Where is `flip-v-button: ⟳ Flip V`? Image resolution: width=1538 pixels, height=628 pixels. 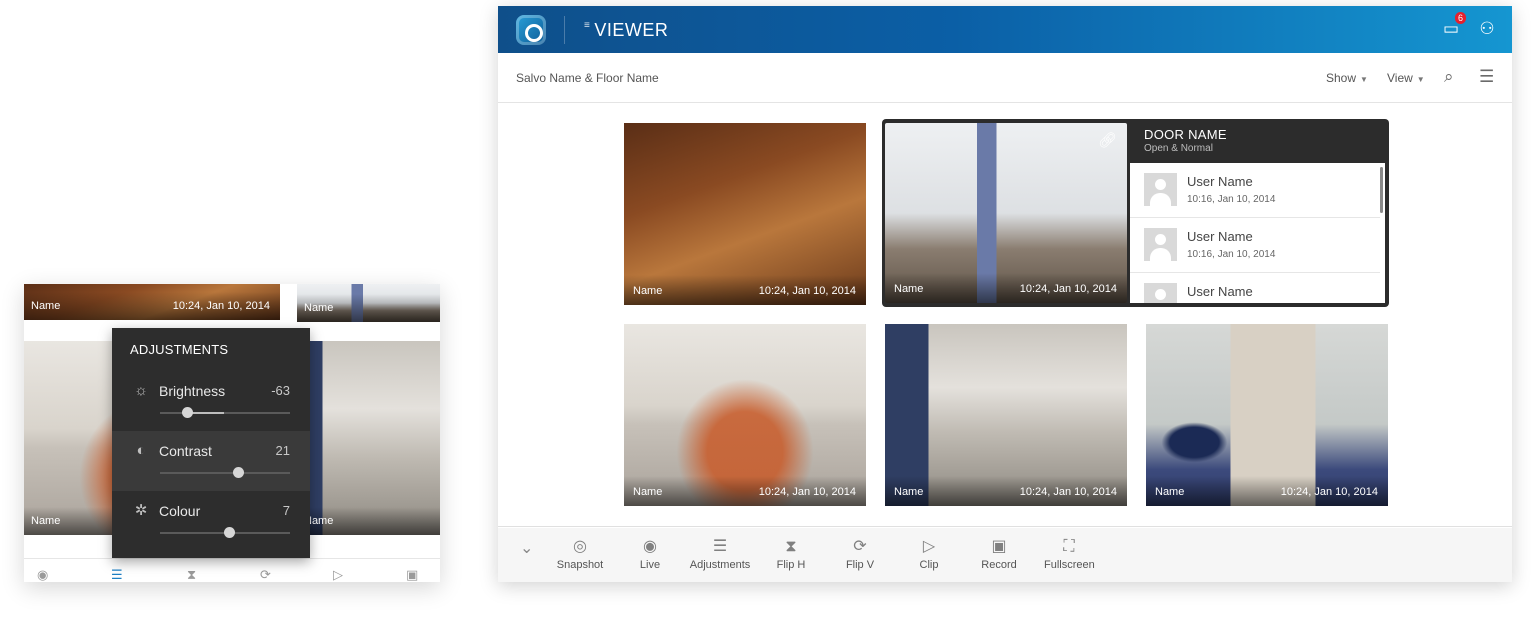
flip-v-button: ⟳ Flip V is located at coordinates (860, 553).